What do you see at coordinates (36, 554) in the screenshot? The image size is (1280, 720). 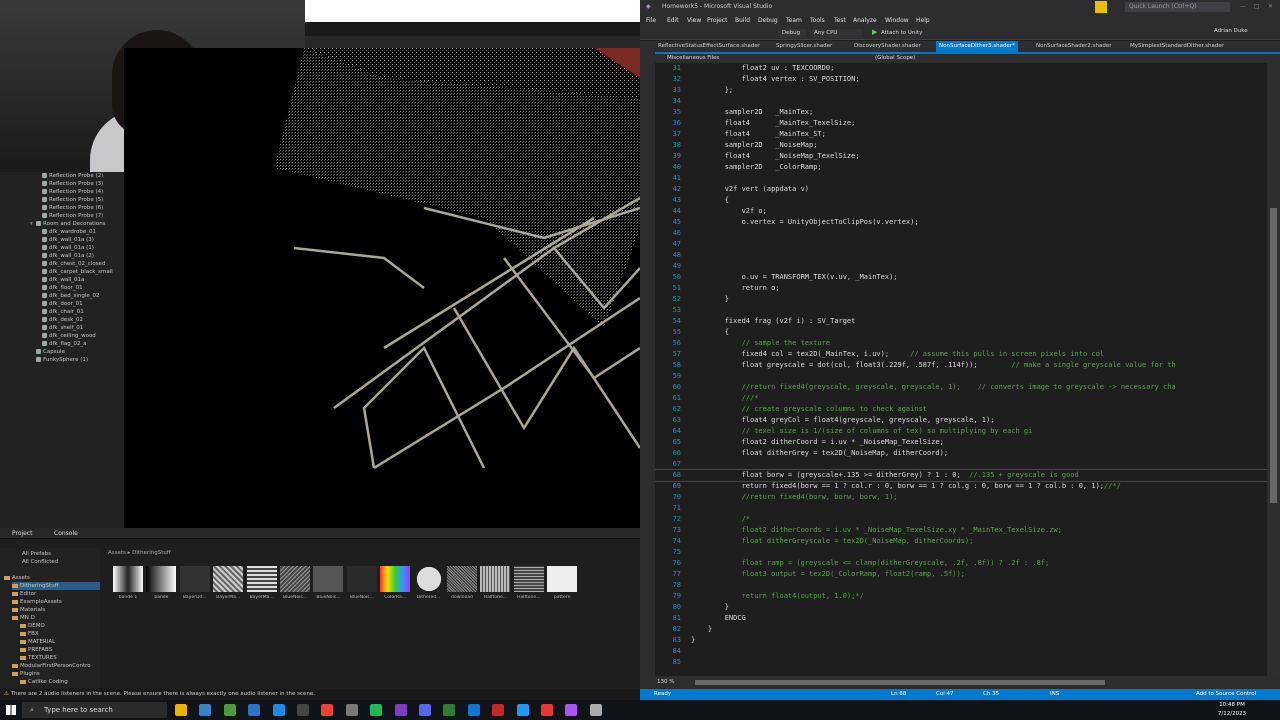 I see `favorite-item: All Prefabs` at bounding box center [36, 554].